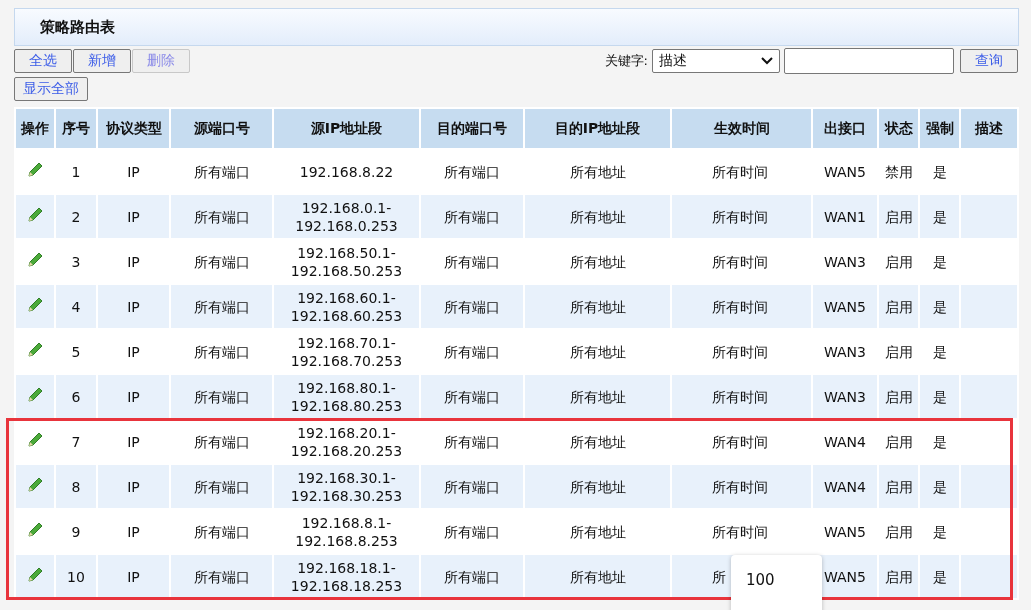 The height and width of the screenshot is (610, 1031). I want to click on table-cell: 7, so click(76, 441).